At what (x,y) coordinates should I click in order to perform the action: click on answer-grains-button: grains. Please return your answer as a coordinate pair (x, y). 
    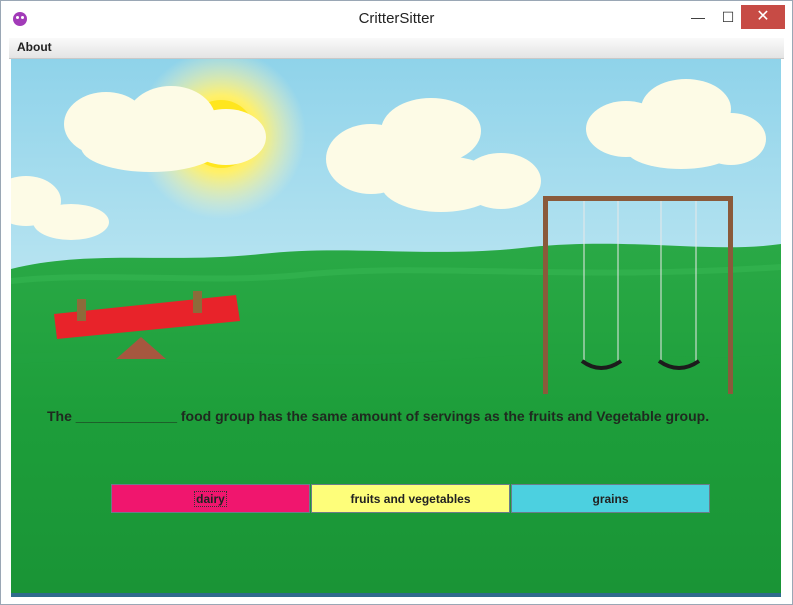
    Looking at the image, I should click on (610, 498).